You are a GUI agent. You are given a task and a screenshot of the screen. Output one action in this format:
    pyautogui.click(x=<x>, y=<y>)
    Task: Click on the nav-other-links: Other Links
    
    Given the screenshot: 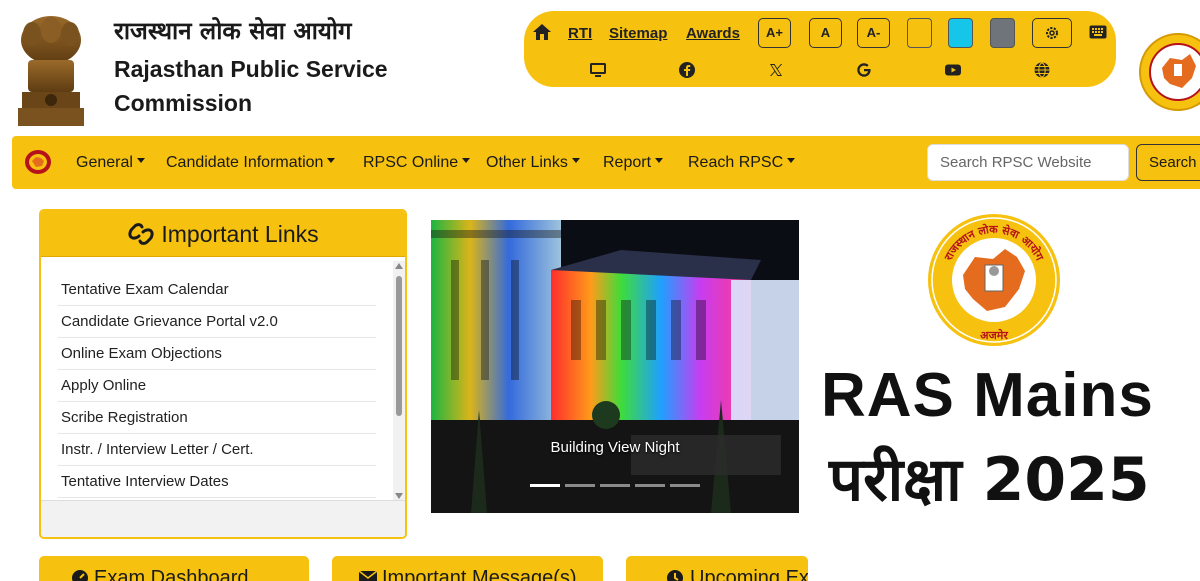 What is the action you would take?
    pyautogui.click(x=533, y=163)
    